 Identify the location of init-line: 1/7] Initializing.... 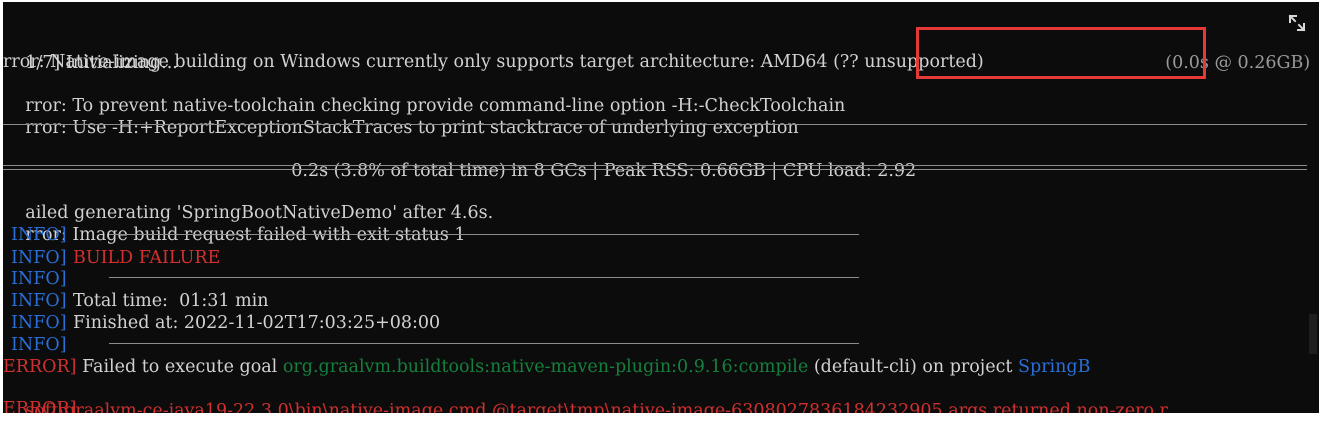
(90, 51).